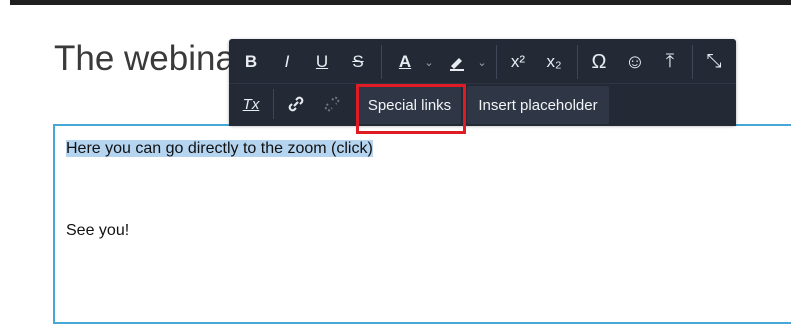 The height and width of the screenshot is (324, 791). I want to click on unlink-icon, so click(332, 104).